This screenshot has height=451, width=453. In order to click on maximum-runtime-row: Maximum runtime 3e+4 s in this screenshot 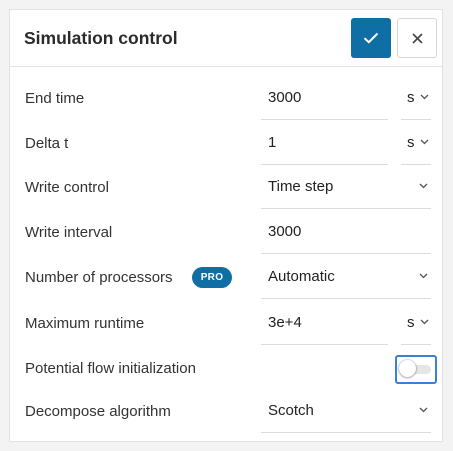, I will do `click(226, 325)`.